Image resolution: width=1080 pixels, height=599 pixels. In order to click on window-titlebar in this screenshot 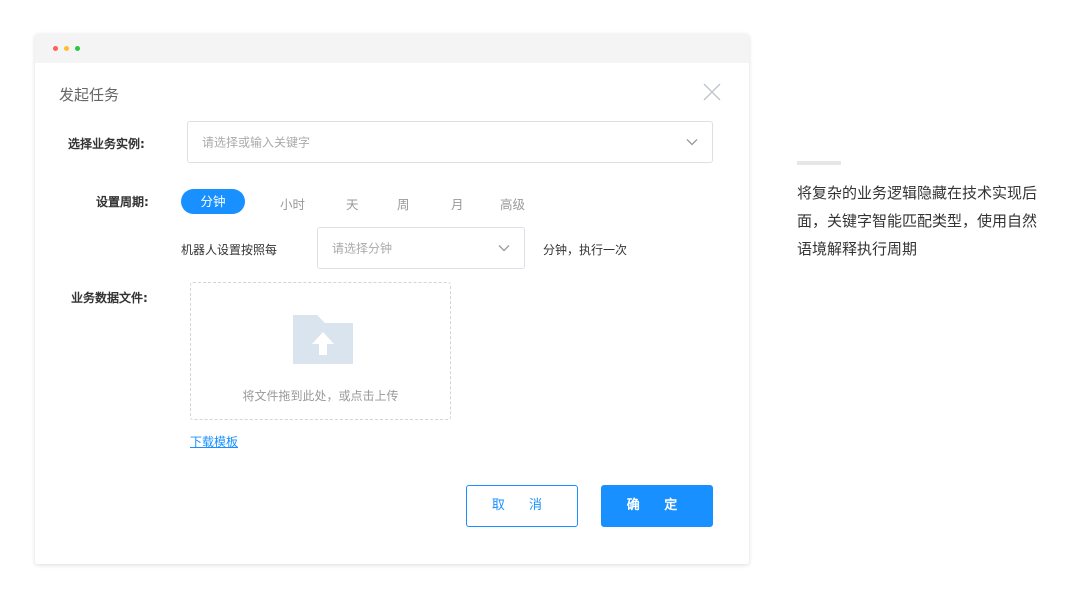, I will do `click(392, 48)`.